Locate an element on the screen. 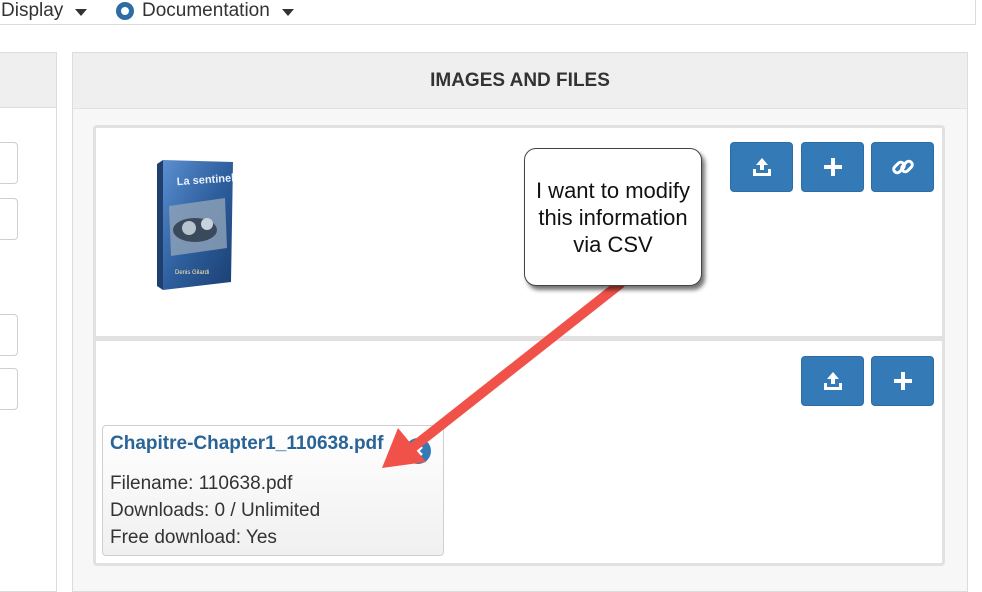  left-panel-heading is located at coordinates (28, 80).